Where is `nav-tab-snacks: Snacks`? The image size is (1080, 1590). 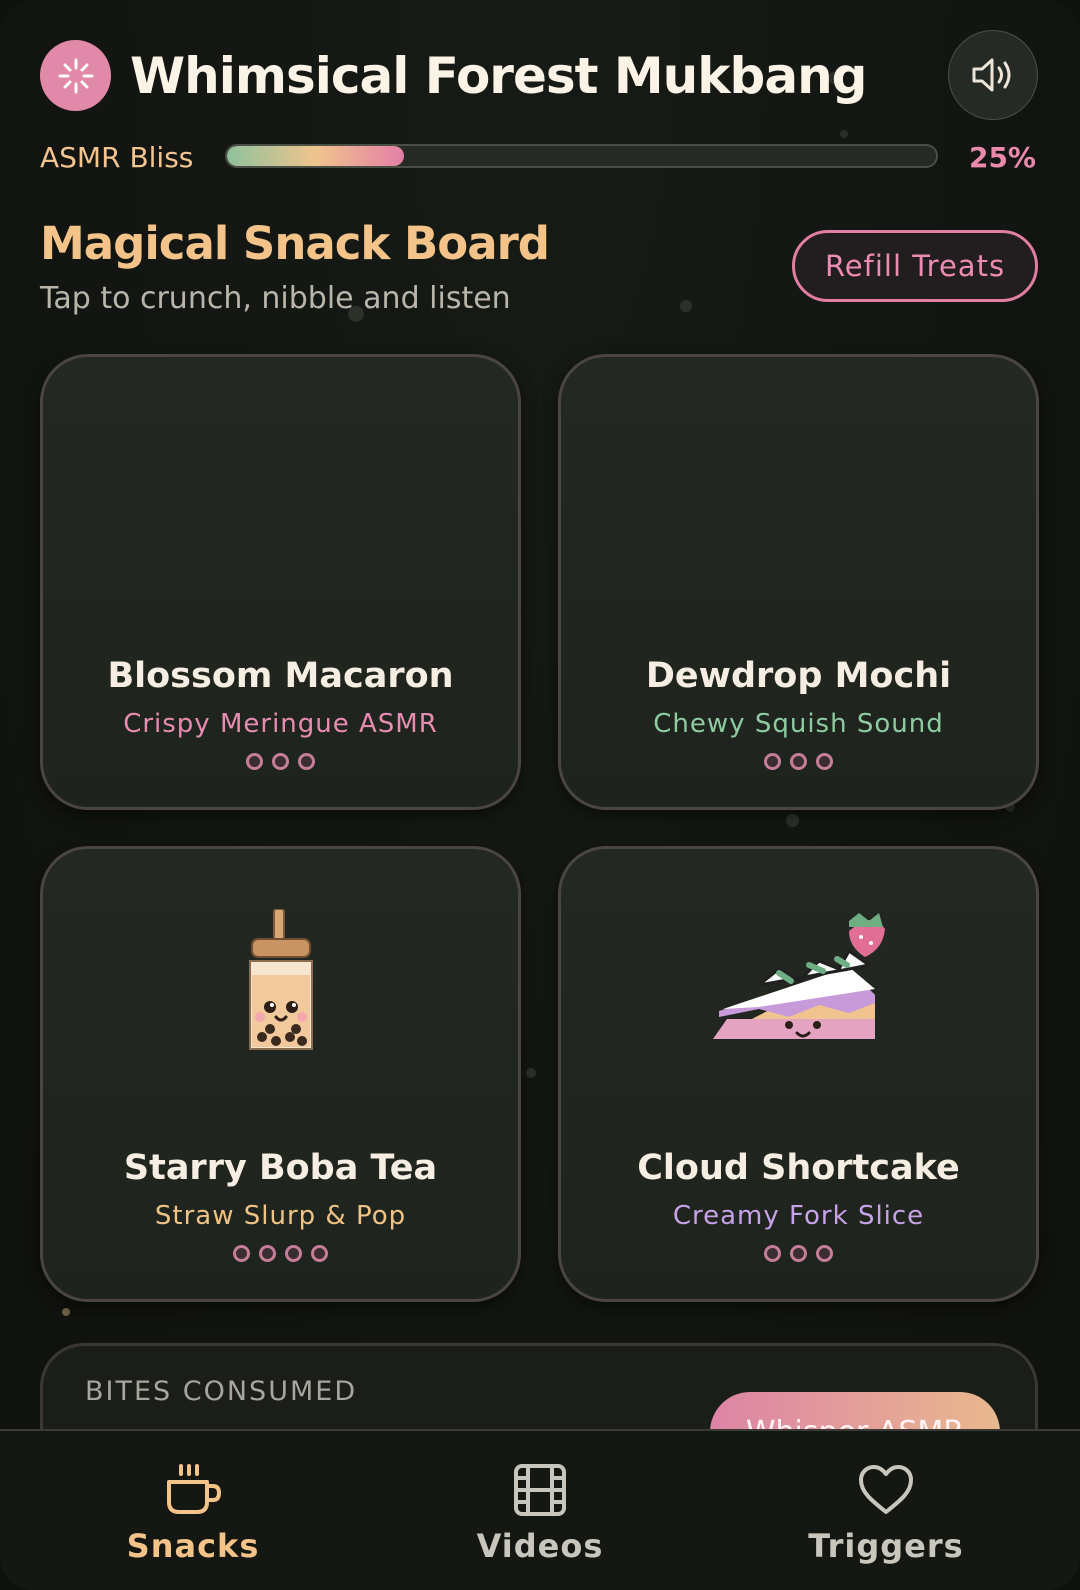
nav-tab-snacks: Snacks is located at coordinates (193, 1510).